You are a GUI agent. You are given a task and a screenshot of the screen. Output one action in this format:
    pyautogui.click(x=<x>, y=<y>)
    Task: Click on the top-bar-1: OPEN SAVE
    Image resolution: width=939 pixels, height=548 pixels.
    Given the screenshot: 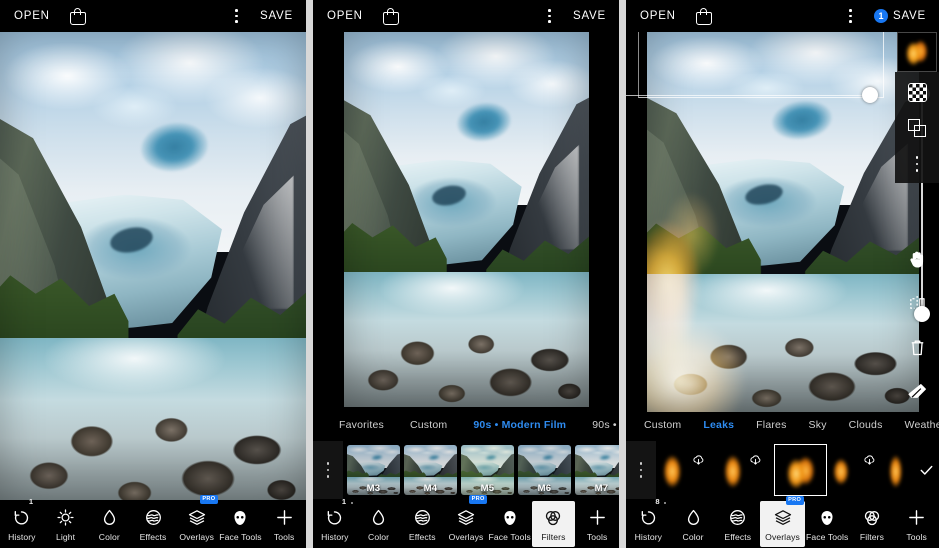 What is the action you would take?
    pyautogui.click(x=153, y=16)
    